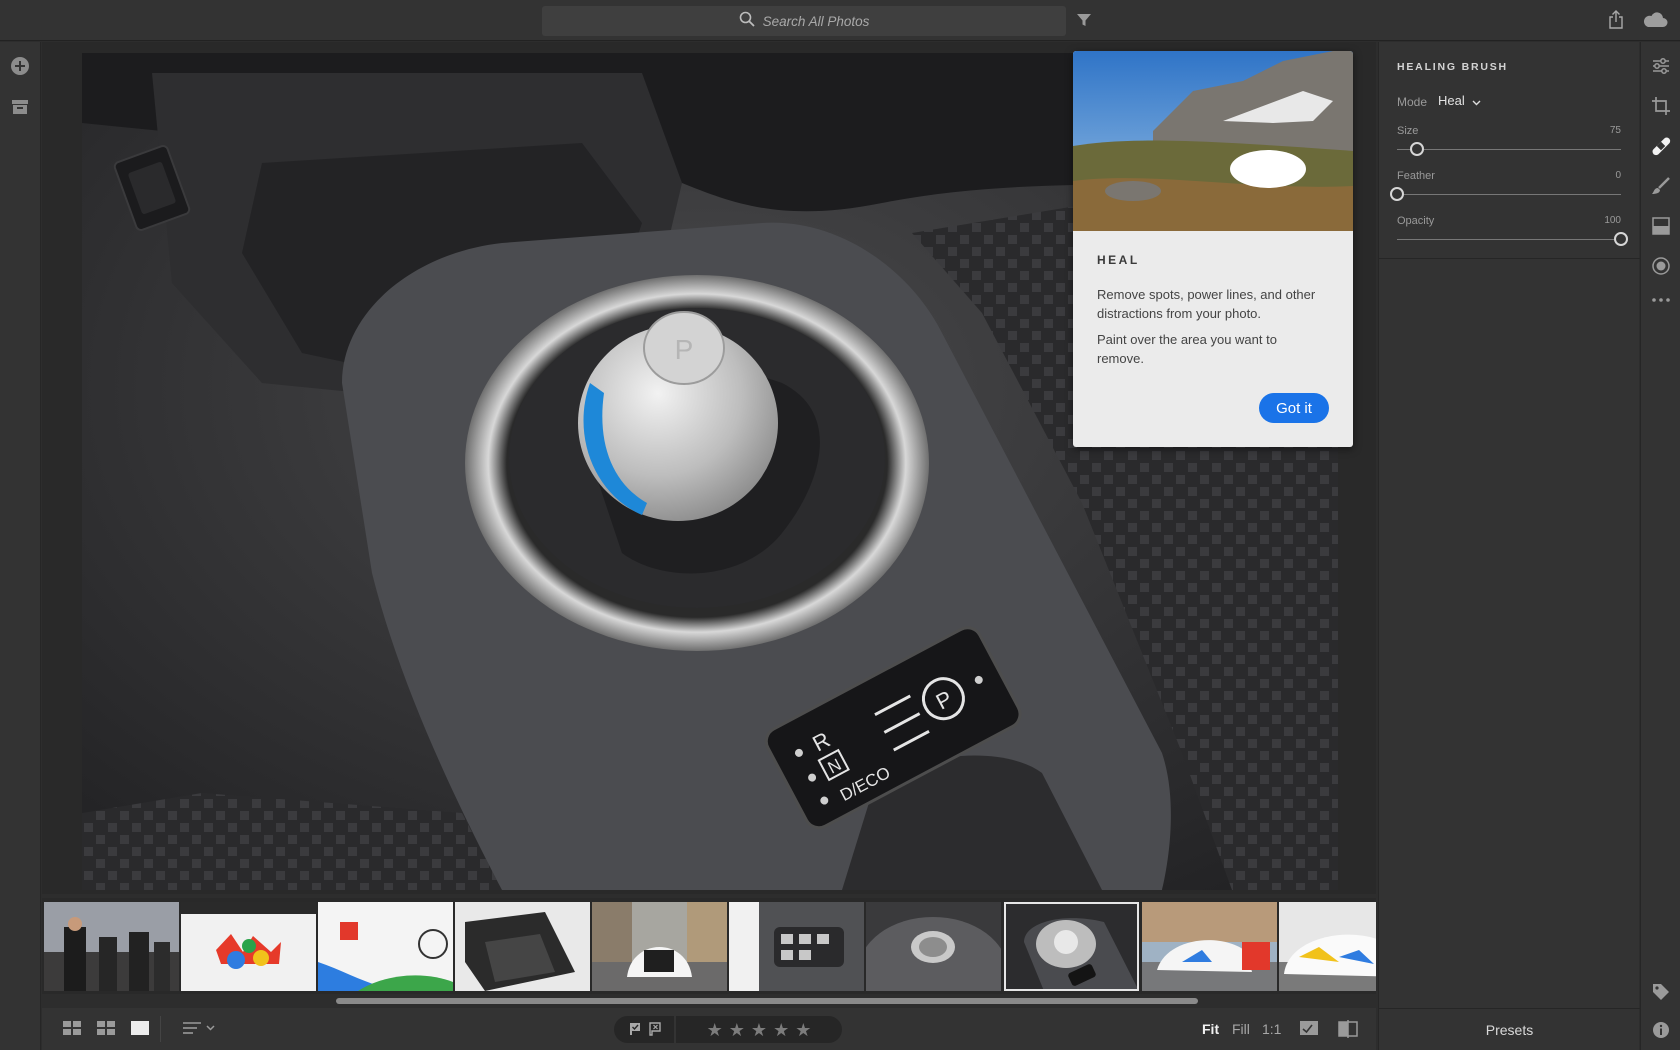 The image size is (1680, 1050). I want to click on callout-title: HEAL, so click(1118, 260).